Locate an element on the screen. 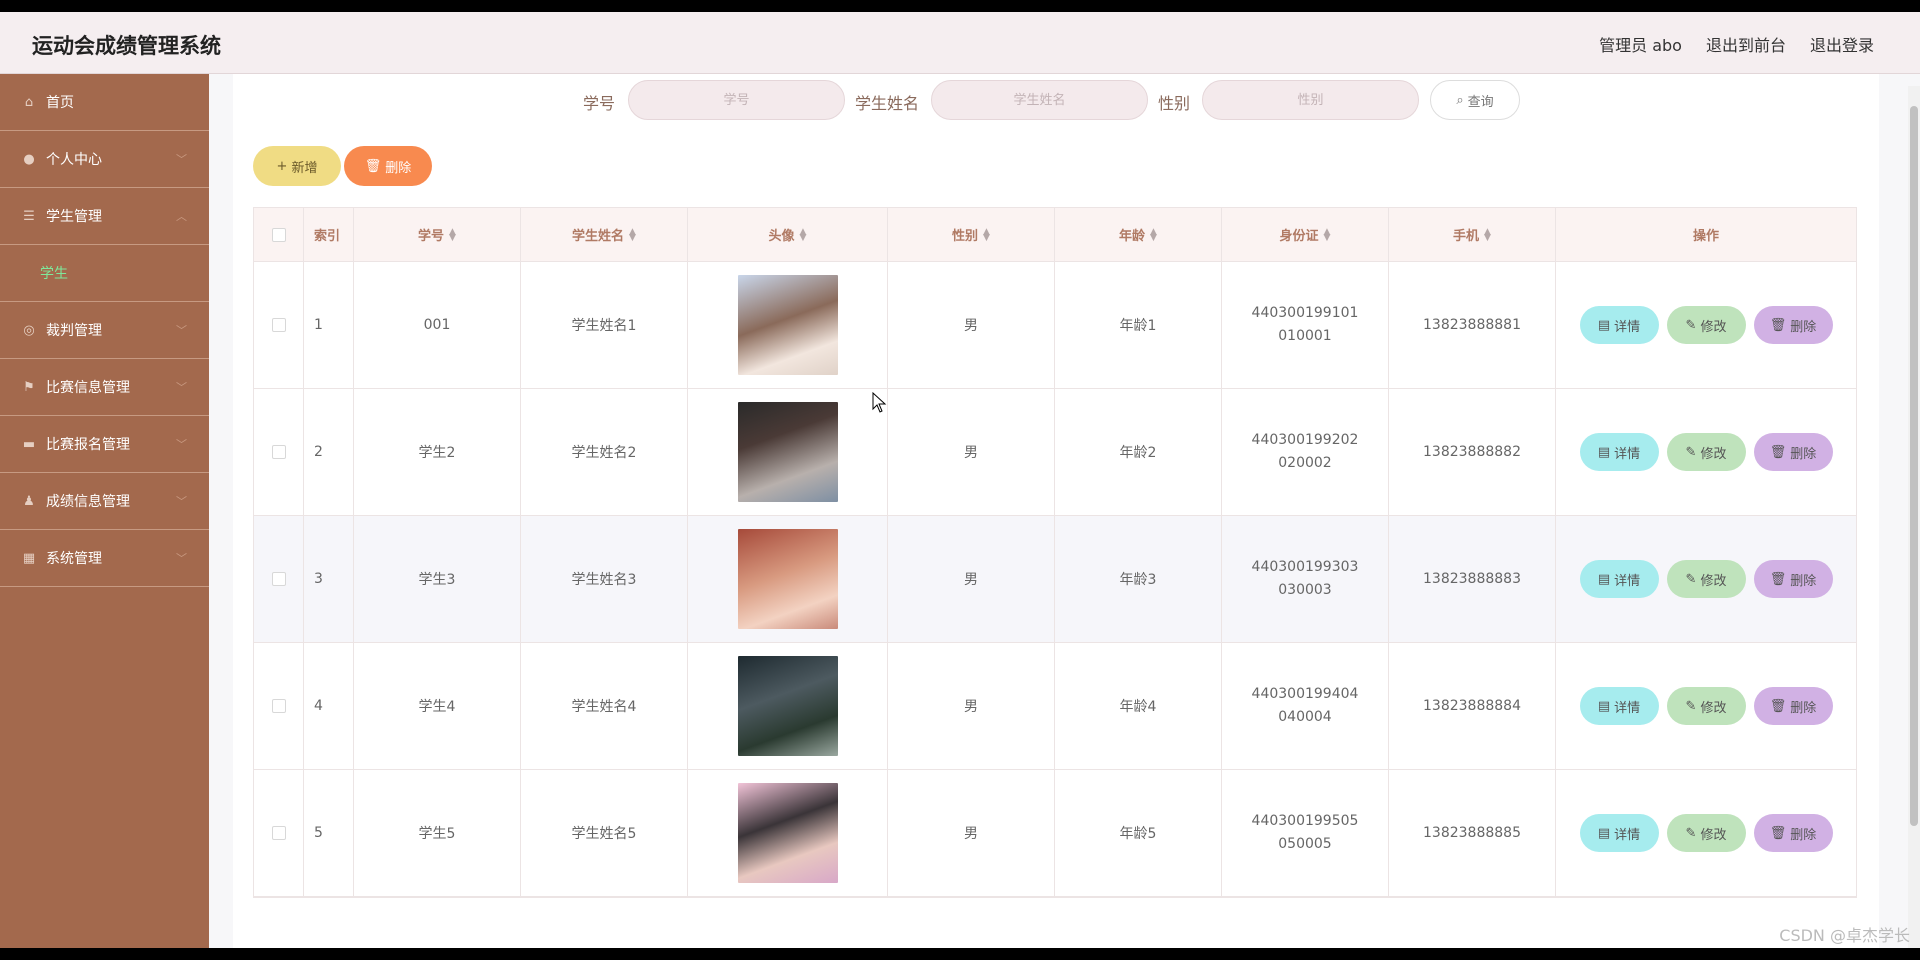  query-button: ⌕ 查询 is located at coordinates (1475, 100).